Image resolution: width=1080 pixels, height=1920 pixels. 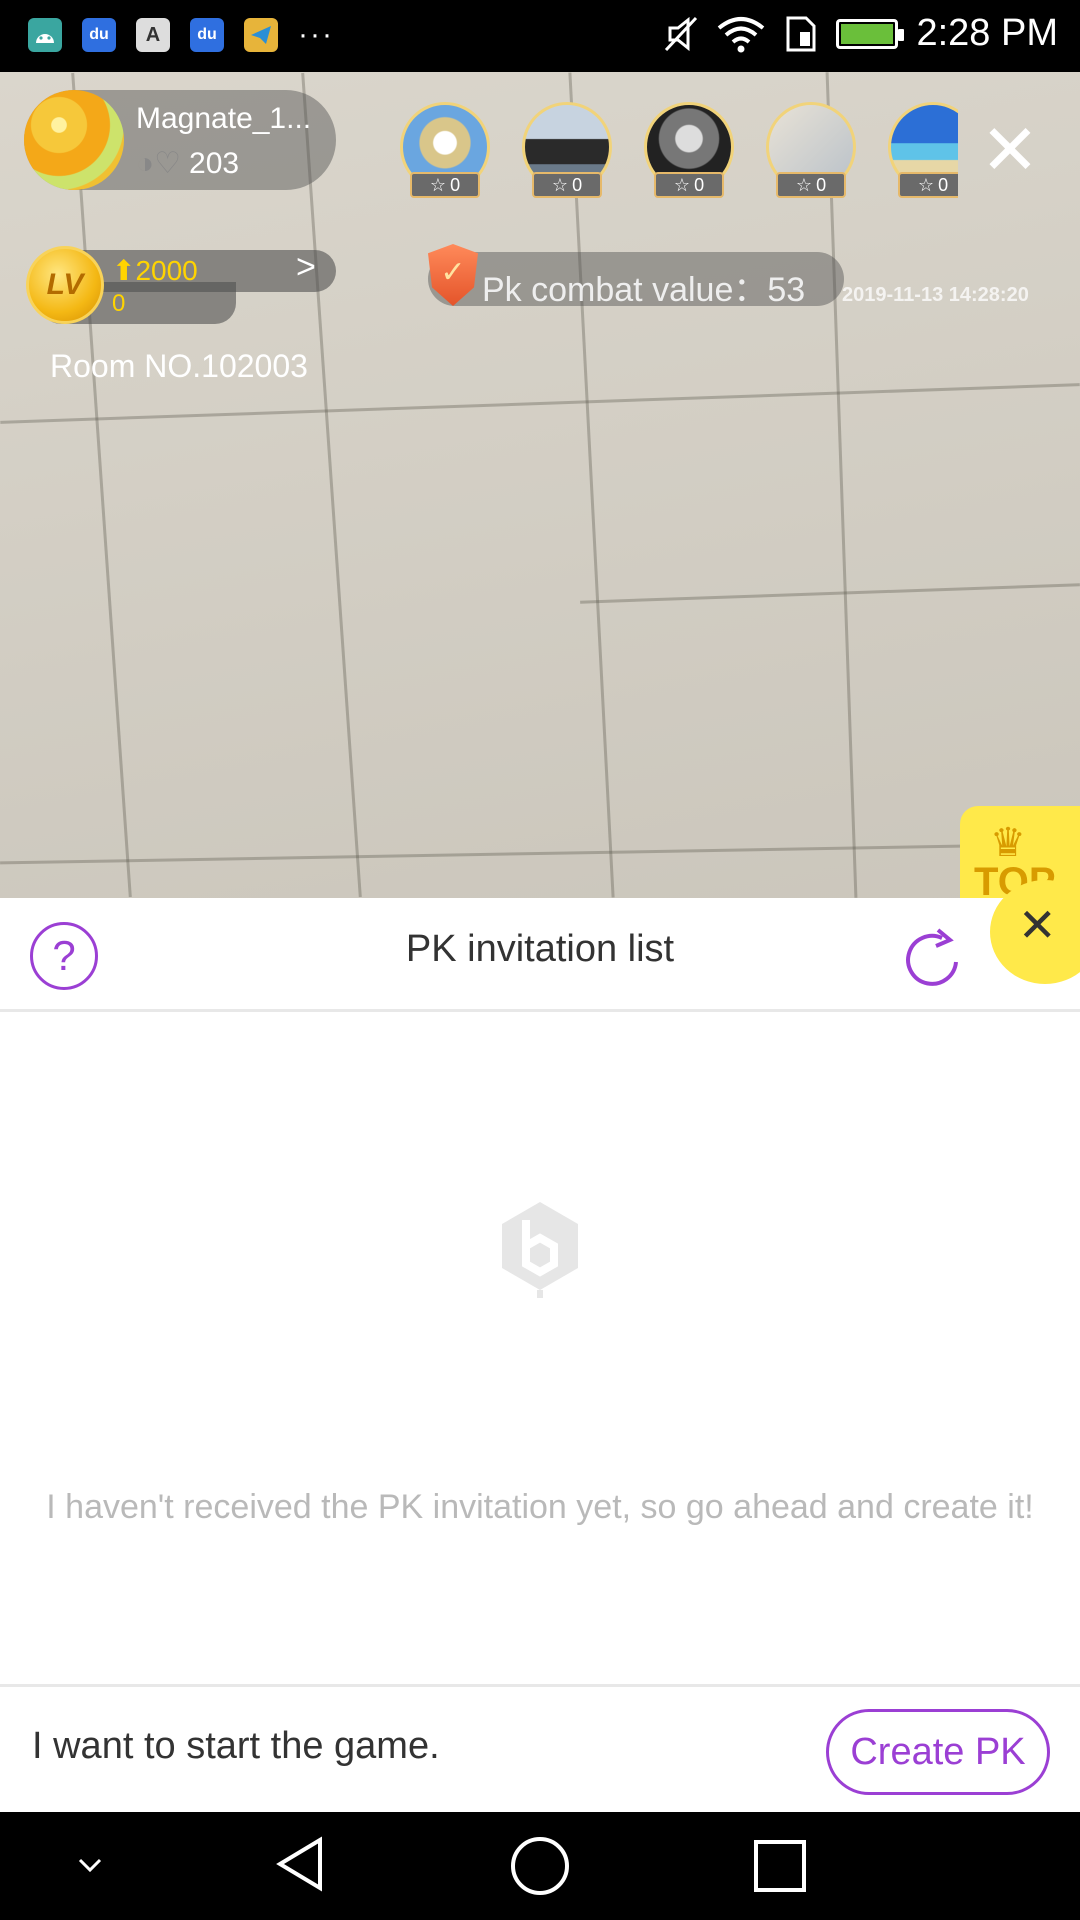 What do you see at coordinates (801, 33) in the screenshot?
I see `sim-card-icon` at bounding box center [801, 33].